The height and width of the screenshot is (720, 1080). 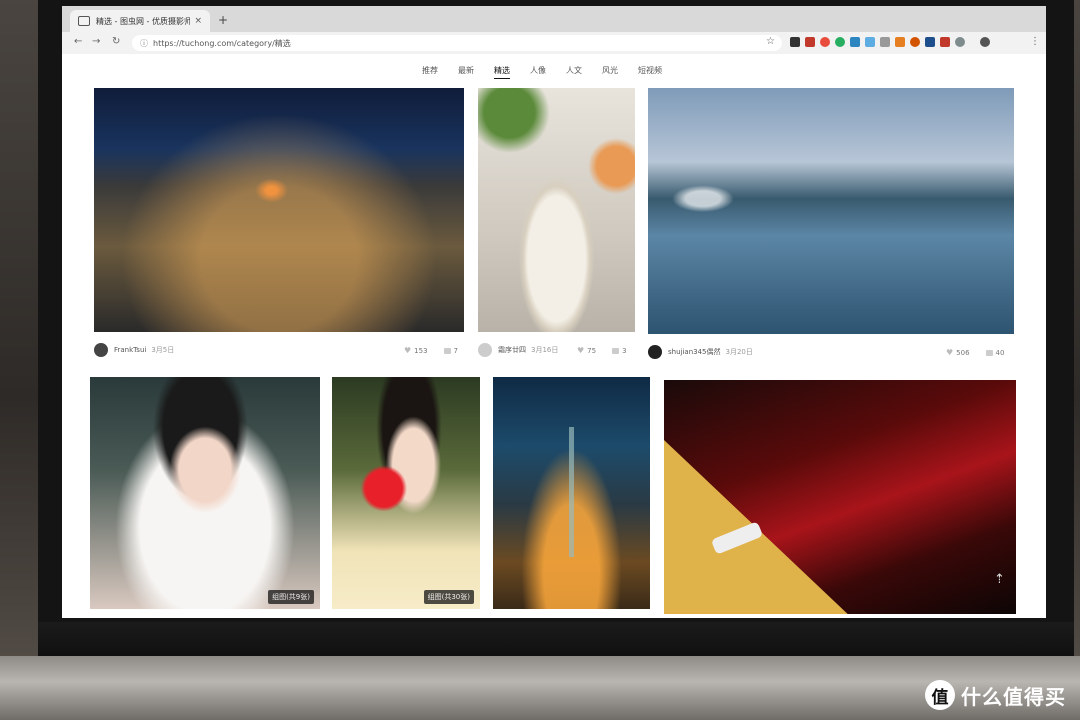 What do you see at coordinates (1000, 352) in the screenshot?
I see `comment-count: 40` at bounding box center [1000, 352].